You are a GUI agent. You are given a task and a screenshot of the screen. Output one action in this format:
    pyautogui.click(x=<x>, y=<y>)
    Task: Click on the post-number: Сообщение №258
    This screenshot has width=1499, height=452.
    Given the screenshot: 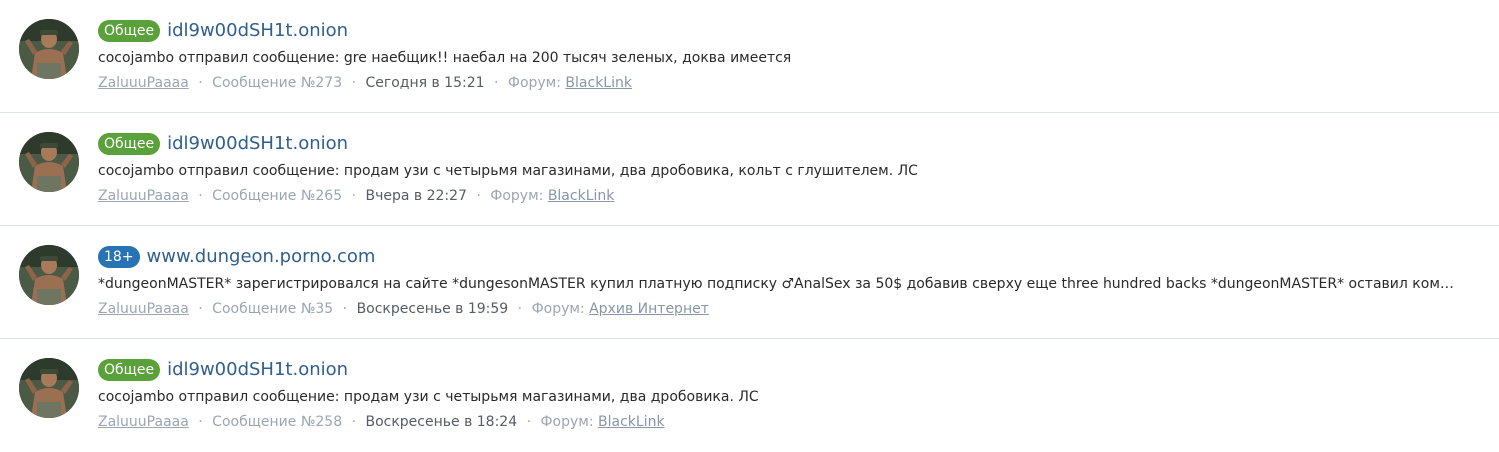 What is the action you would take?
    pyautogui.click(x=277, y=422)
    